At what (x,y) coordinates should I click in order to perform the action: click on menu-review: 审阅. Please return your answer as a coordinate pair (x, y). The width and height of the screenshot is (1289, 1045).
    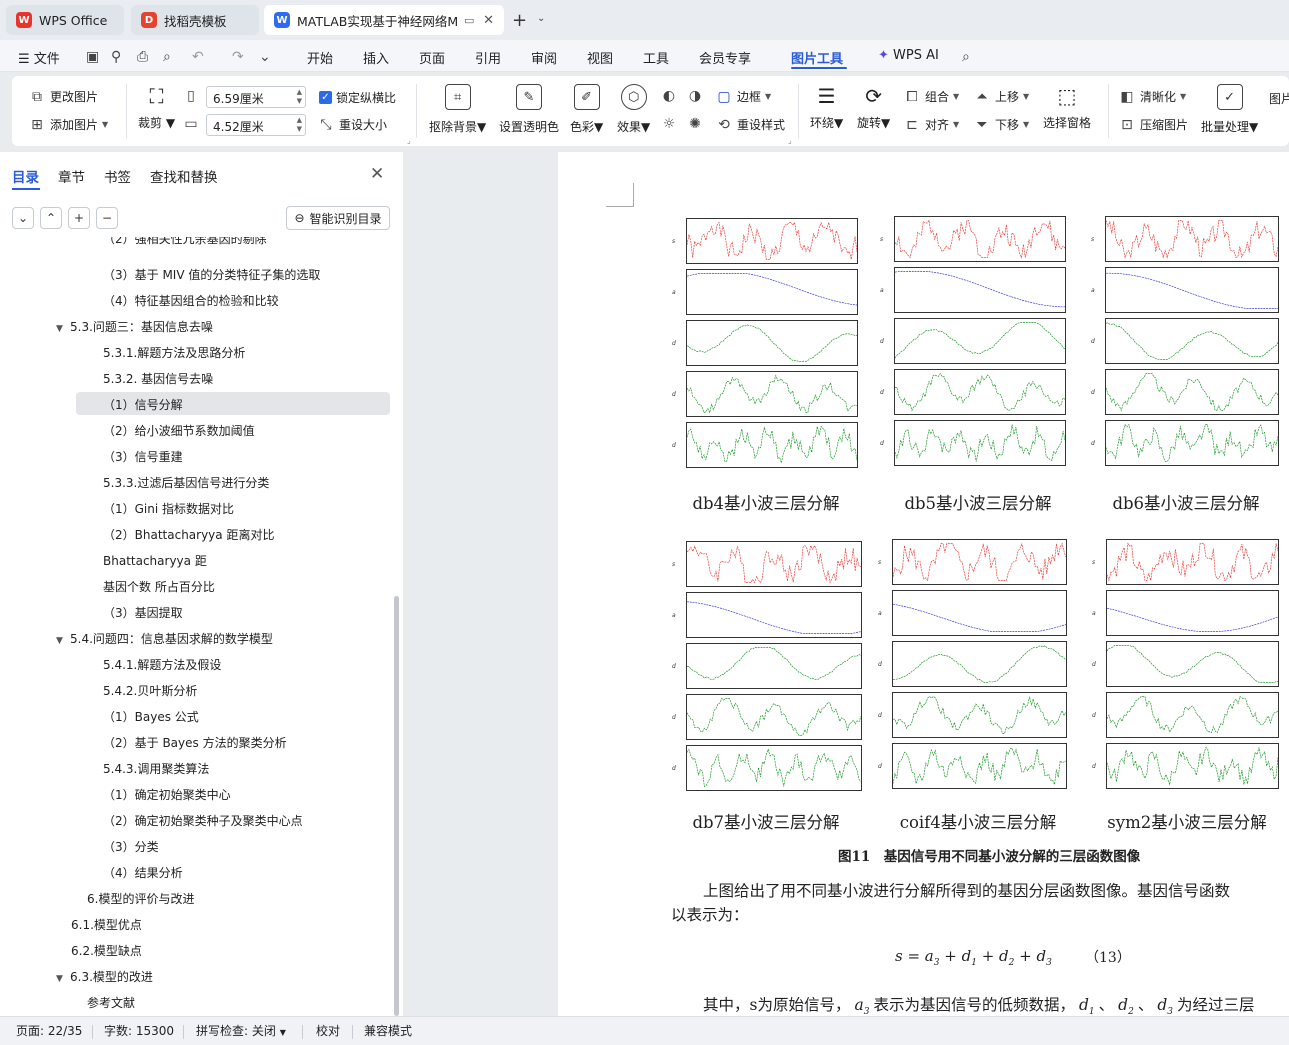
    Looking at the image, I should click on (544, 57).